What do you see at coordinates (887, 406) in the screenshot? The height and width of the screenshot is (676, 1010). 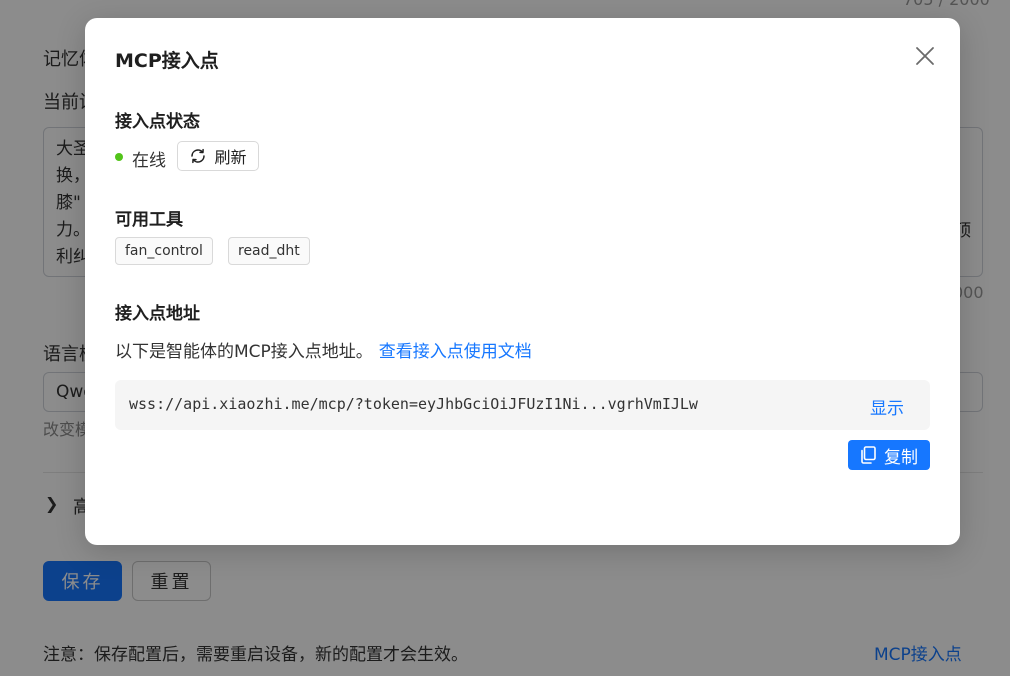 I see `show-token-button: 显示` at bounding box center [887, 406].